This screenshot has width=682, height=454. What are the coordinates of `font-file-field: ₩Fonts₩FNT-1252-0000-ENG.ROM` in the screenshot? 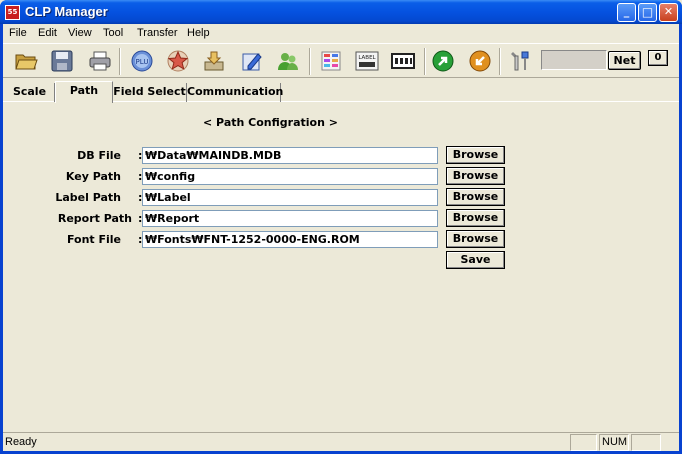 It's located at (290, 239).